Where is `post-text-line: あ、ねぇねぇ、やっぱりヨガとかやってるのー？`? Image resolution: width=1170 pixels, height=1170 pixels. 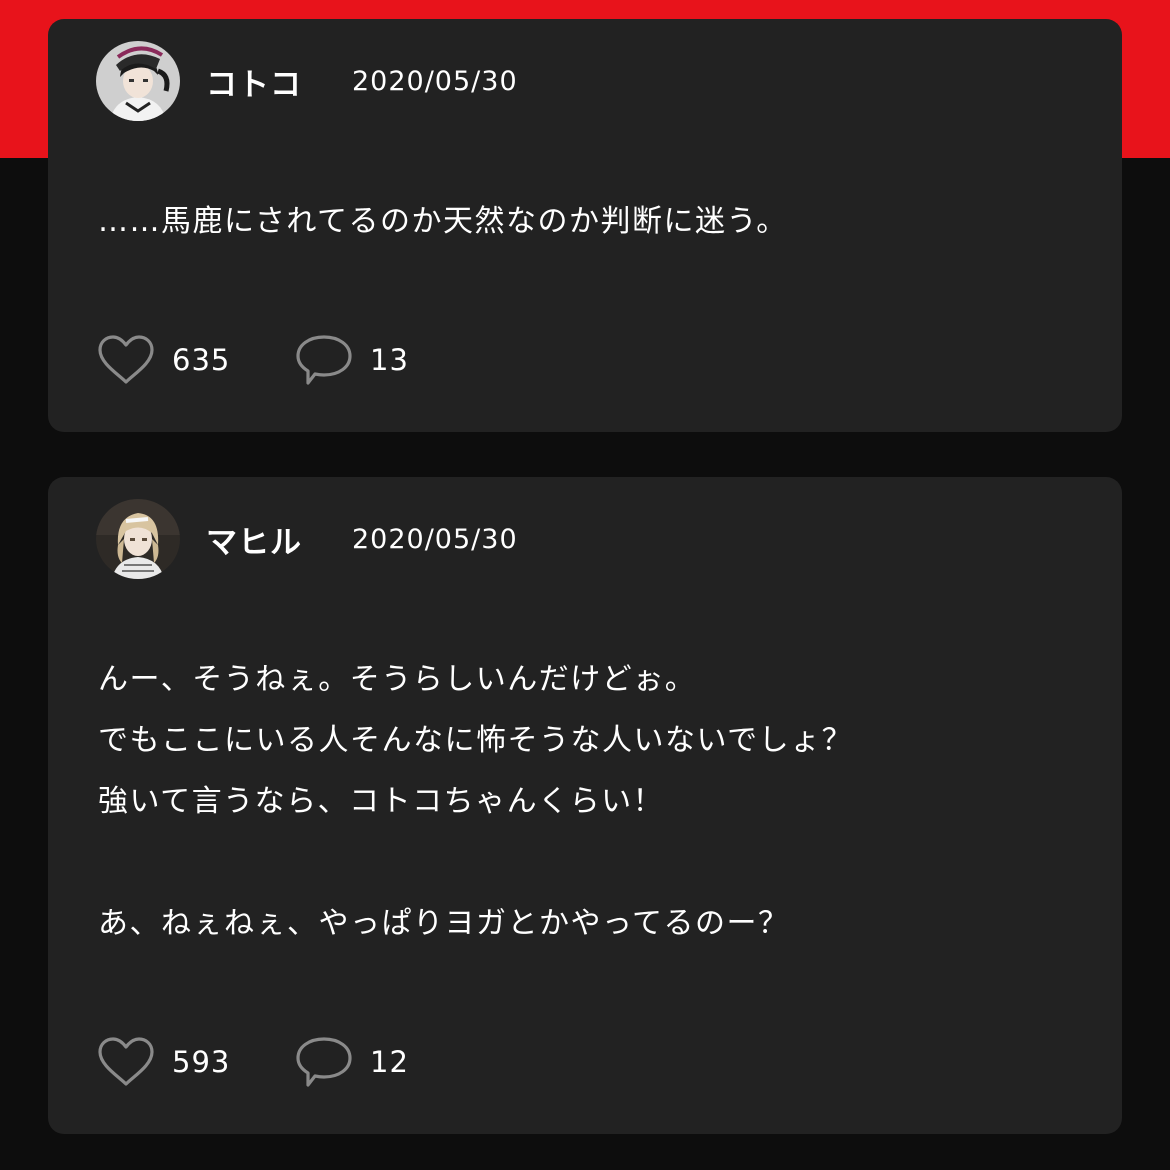
post-text-line: あ、ねぇねぇ、やっぱりヨガとかやってるのー？ is located at coordinates (444, 923).